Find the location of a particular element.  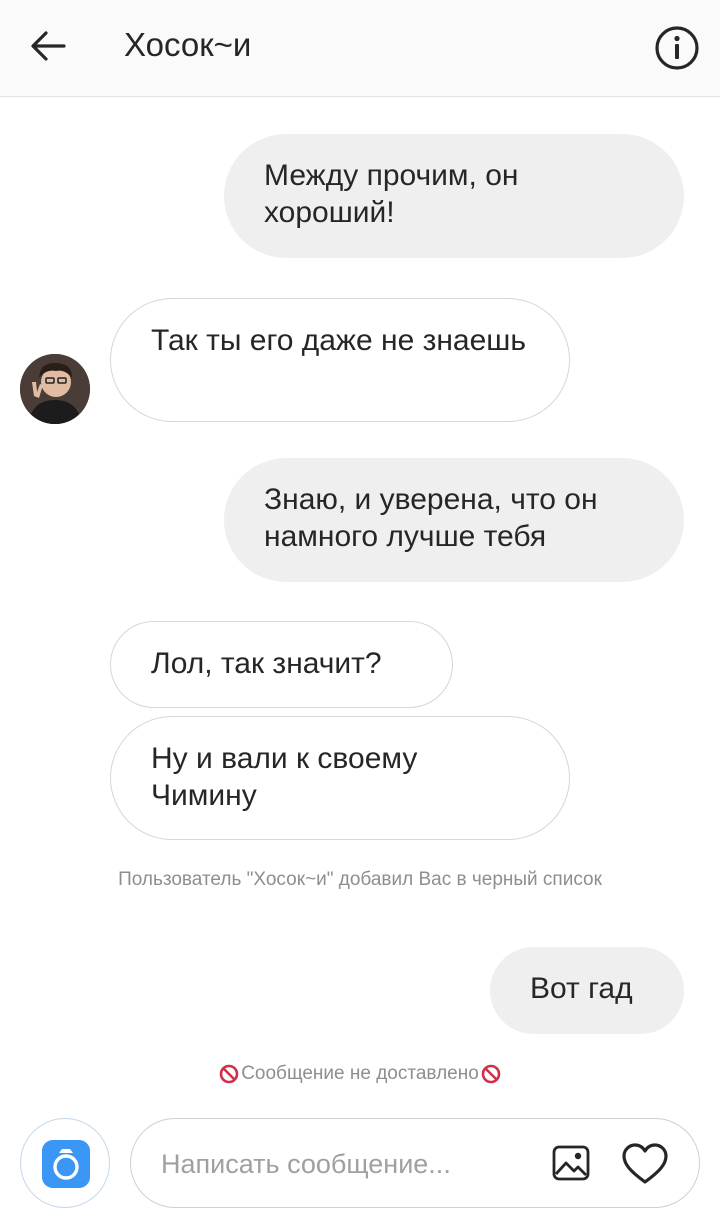

chat-title: Хосок~и is located at coordinates (187, 45).